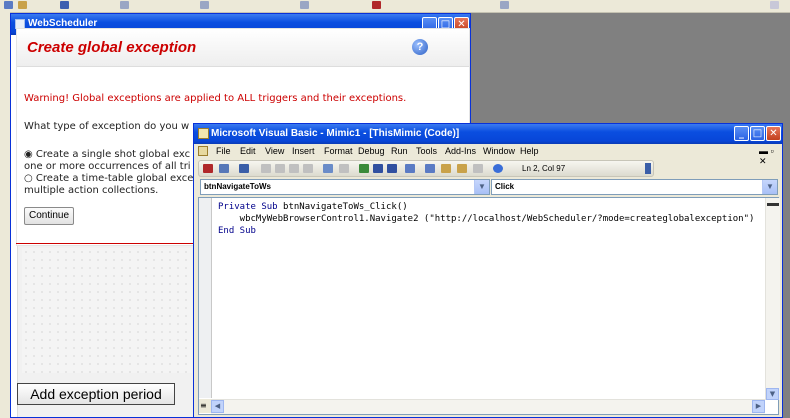 The height and width of the screenshot is (418, 790). I want to click on divider, so click(111, 243).